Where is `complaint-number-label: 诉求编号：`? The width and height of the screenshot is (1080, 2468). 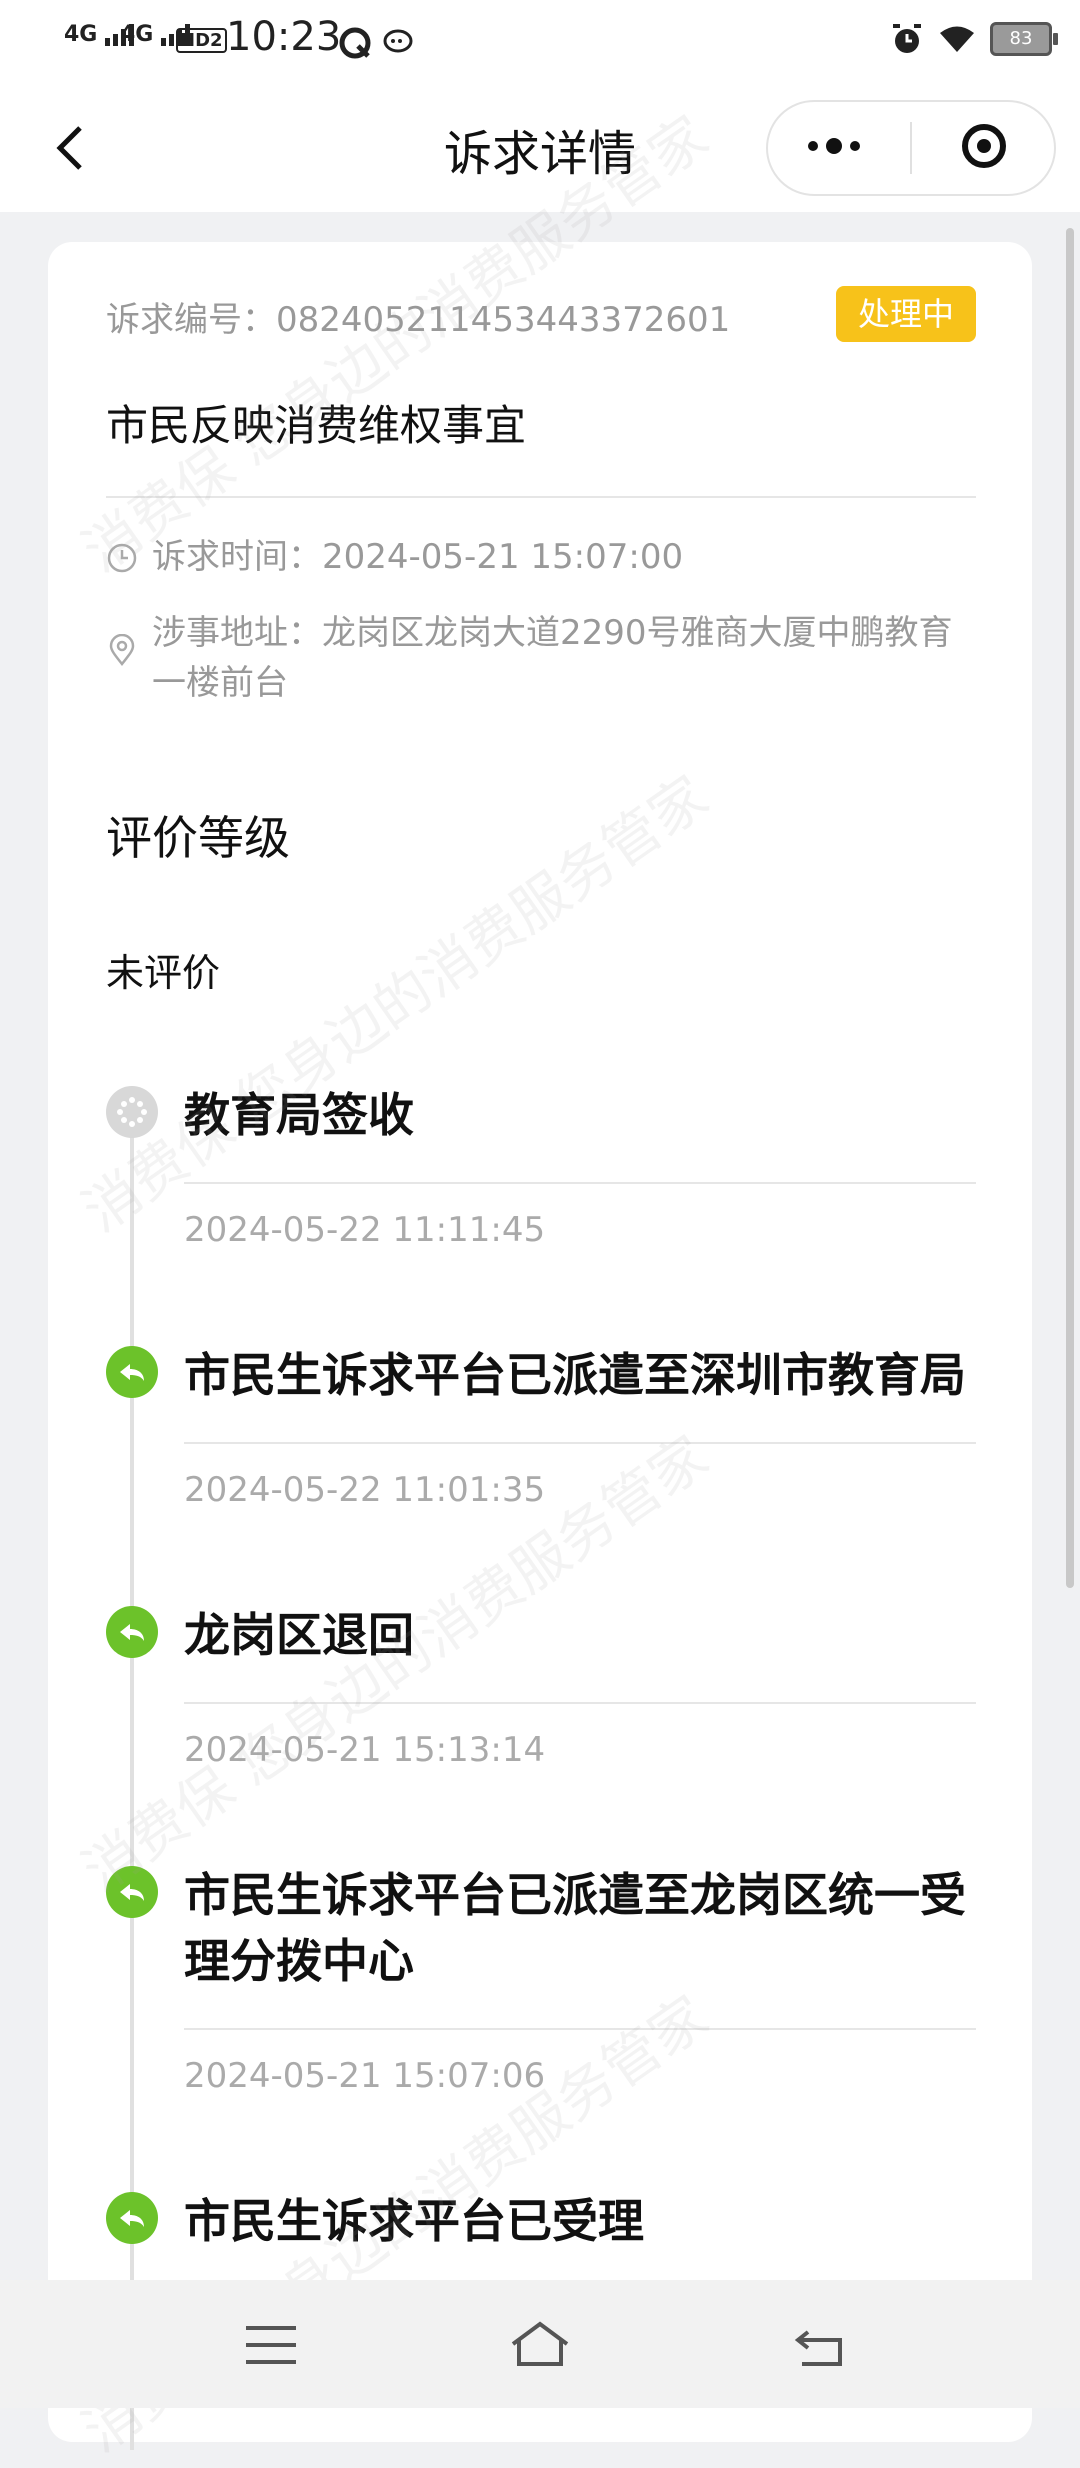
complaint-number-label: 诉求编号： is located at coordinates (191, 320).